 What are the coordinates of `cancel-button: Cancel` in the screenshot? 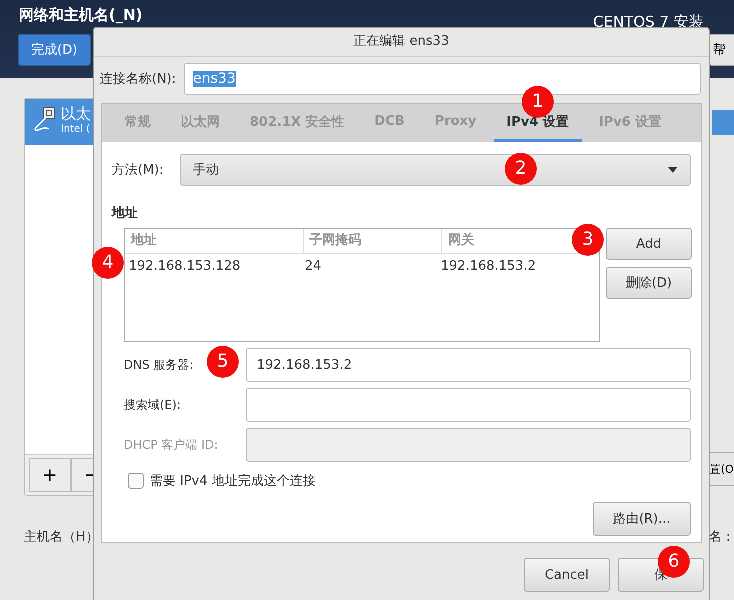 It's located at (567, 575).